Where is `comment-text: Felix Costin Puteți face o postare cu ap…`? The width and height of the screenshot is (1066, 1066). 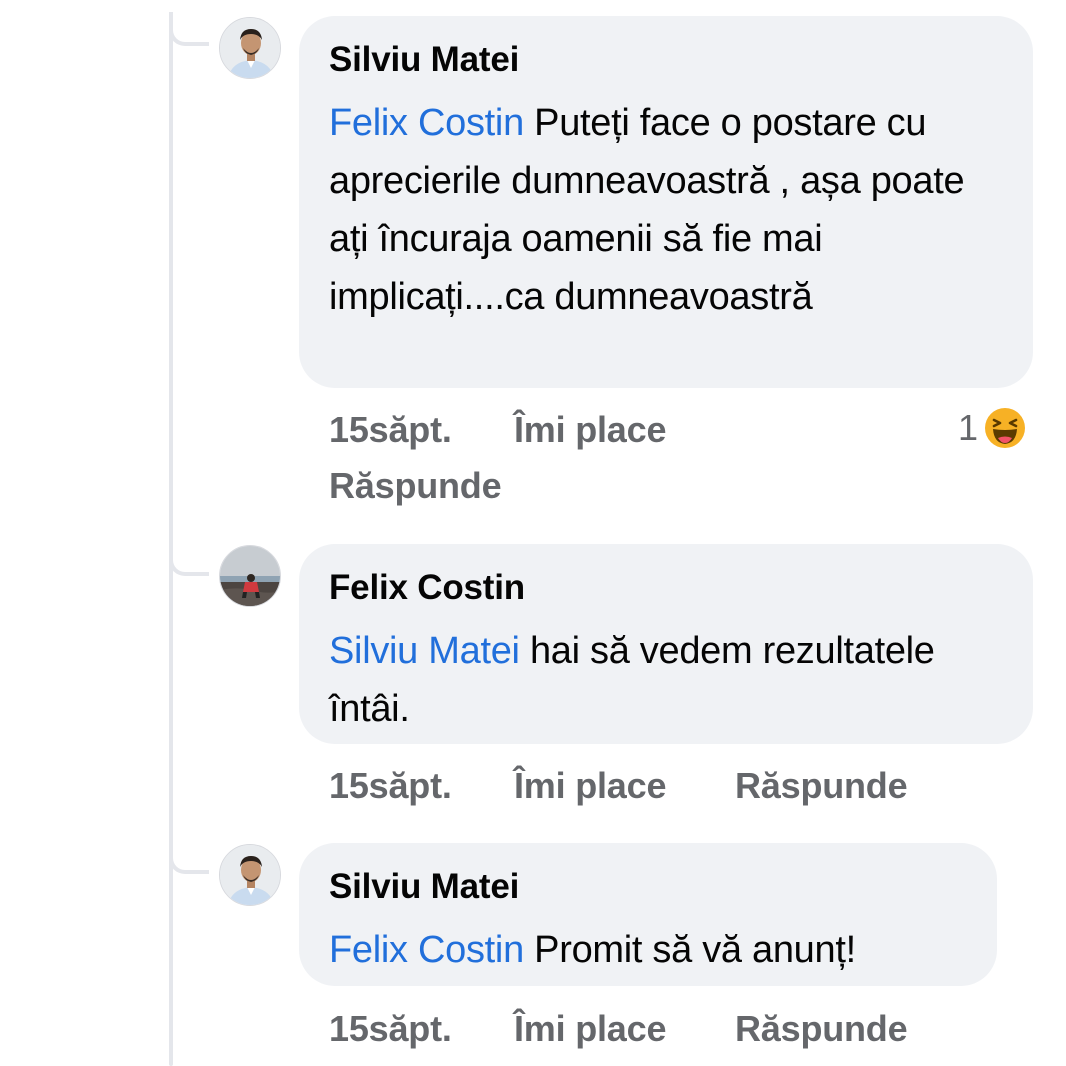 comment-text: Felix Costin Puteți face o postare cu ap… is located at coordinates (666, 210).